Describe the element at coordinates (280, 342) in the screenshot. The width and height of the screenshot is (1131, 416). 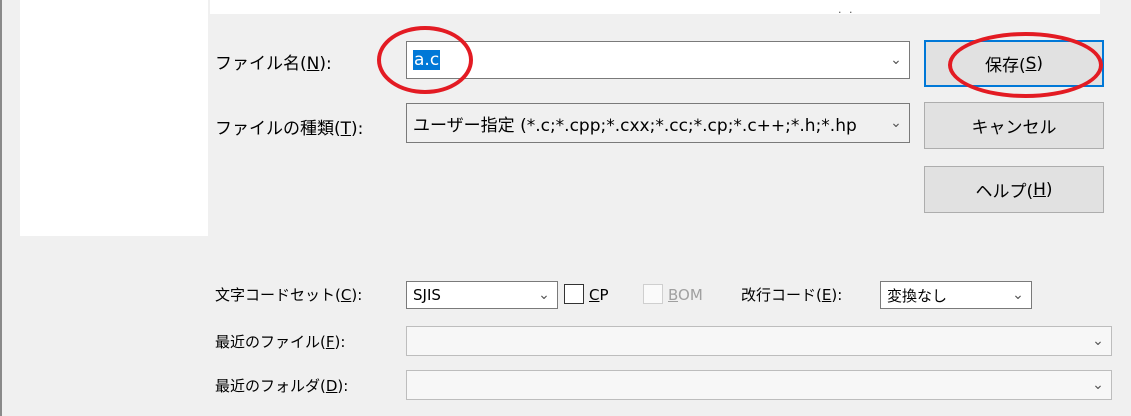
I see `recent-file-label: 最近のファイル(F):` at that location.